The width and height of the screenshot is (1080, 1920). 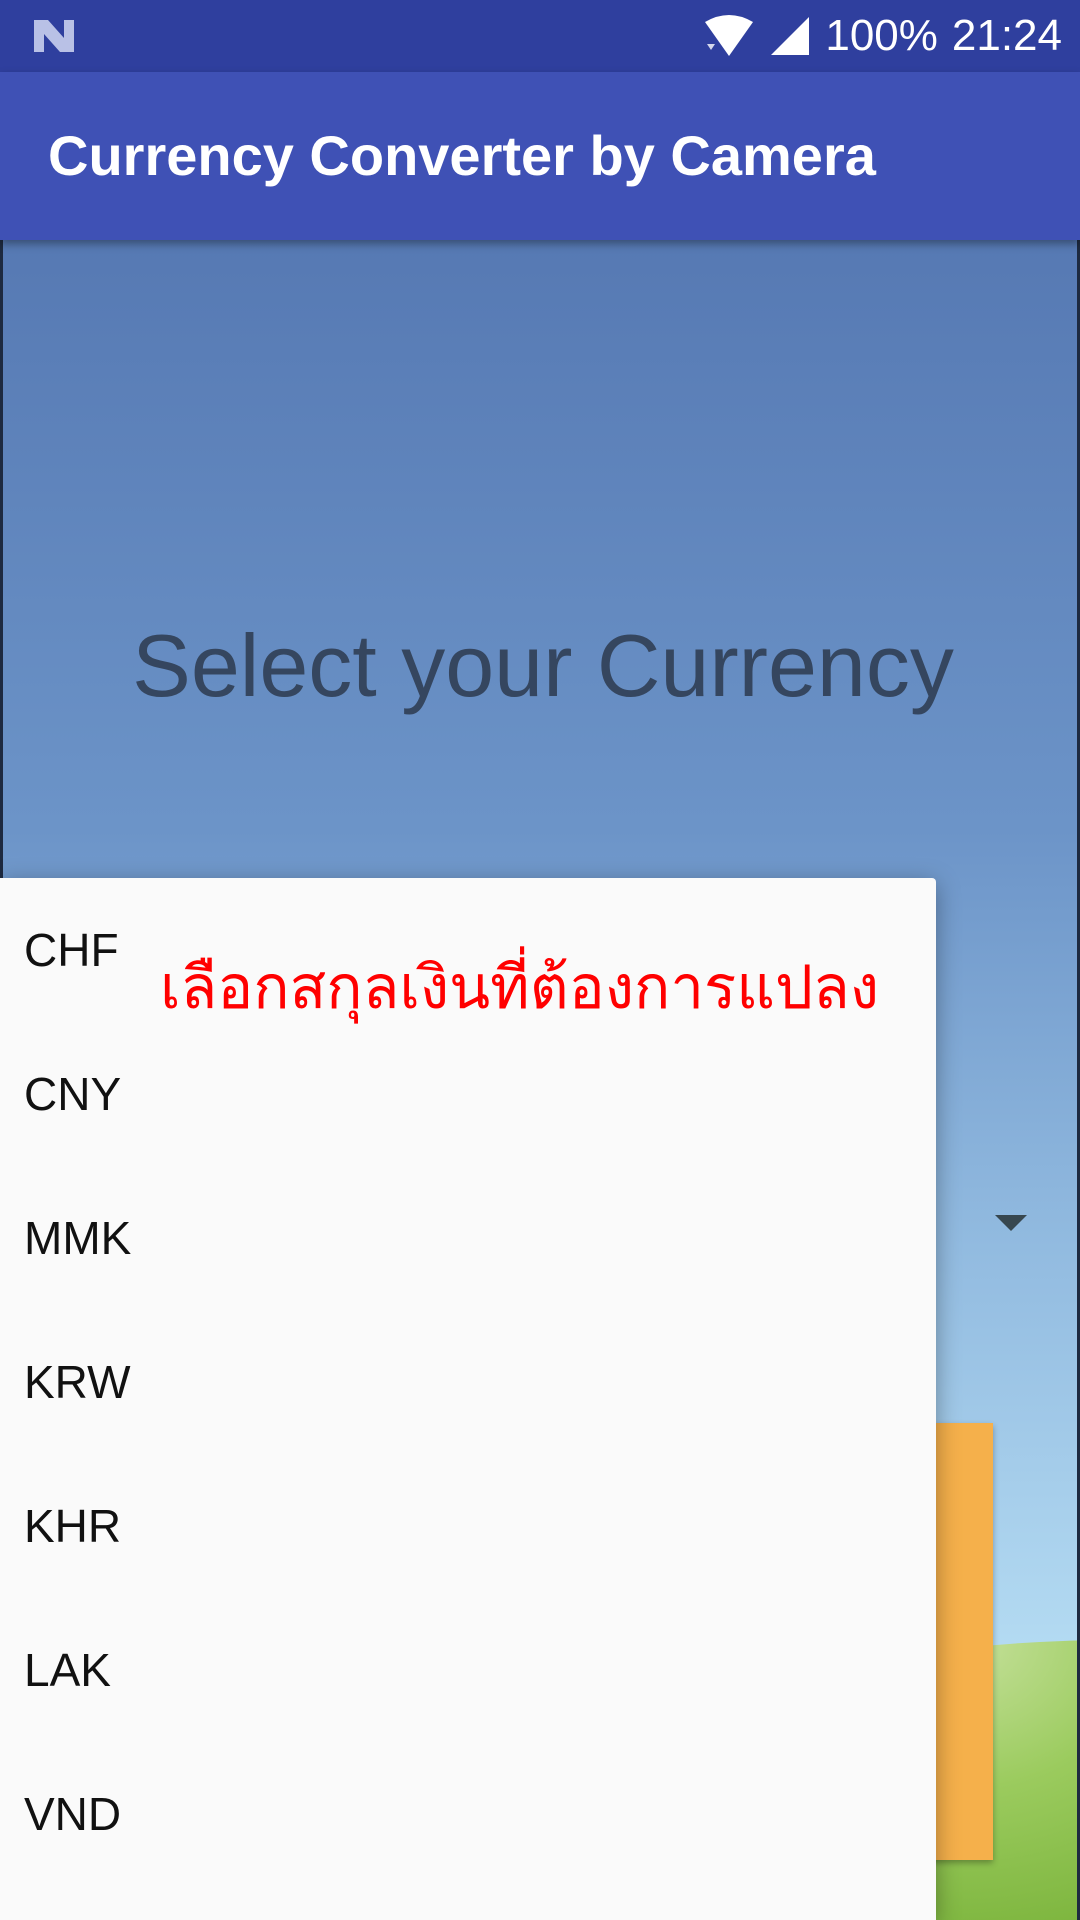 I want to click on battery-text: 100%, so click(x=881, y=35).